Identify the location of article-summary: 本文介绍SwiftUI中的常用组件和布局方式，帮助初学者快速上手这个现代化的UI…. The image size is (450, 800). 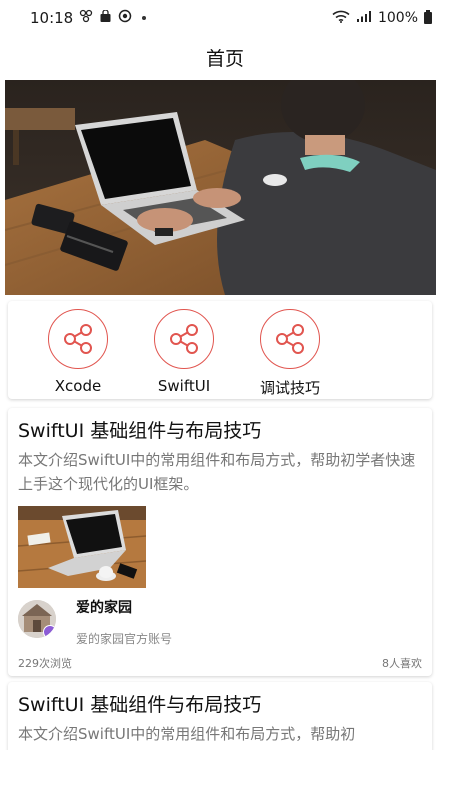
(217, 472).